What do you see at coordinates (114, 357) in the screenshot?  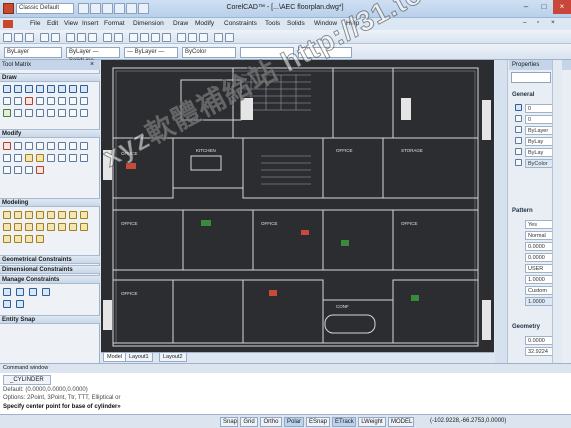 I see `tab-model: Model` at bounding box center [114, 357].